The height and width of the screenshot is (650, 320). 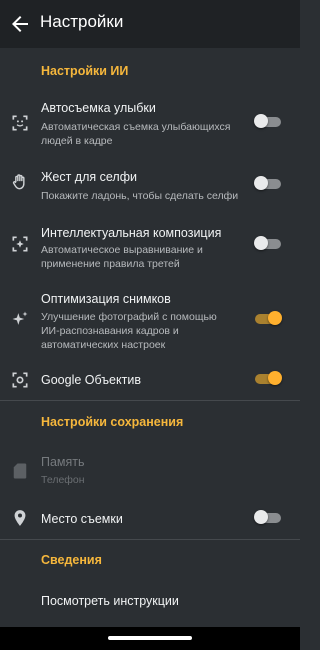 What do you see at coordinates (267, 517) in the screenshot?
I see `location-toggle` at bounding box center [267, 517].